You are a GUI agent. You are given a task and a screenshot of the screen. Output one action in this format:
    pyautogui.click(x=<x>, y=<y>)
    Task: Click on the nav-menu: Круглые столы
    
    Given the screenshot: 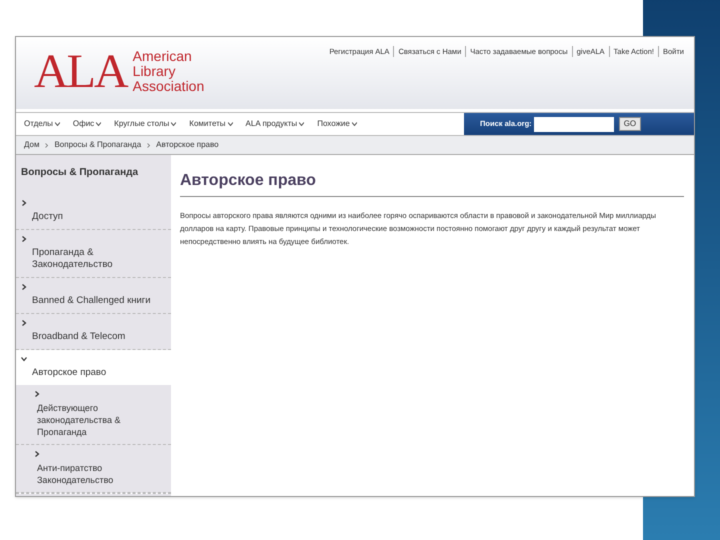 What is the action you would take?
    pyautogui.click(x=145, y=124)
    